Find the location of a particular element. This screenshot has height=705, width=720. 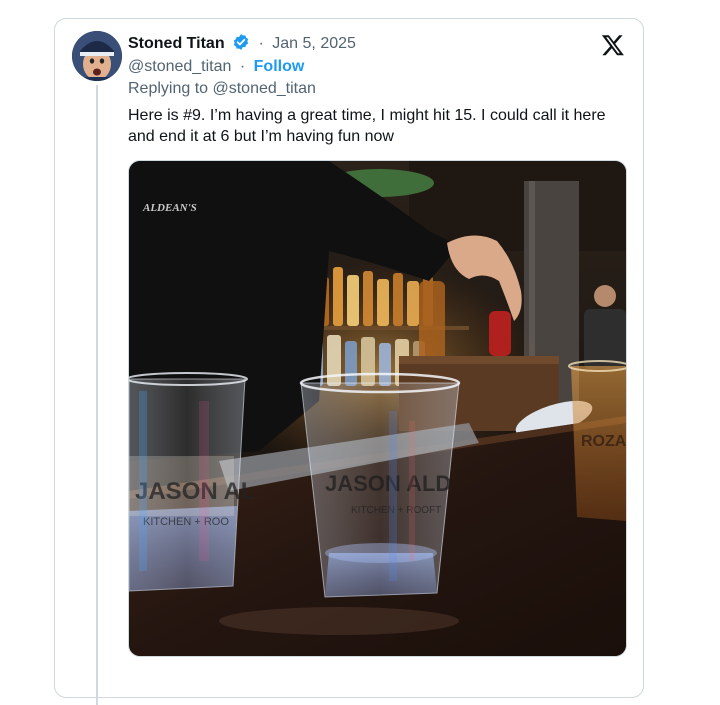

shirt-logo: ALDEAN'S is located at coordinates (169, 208).